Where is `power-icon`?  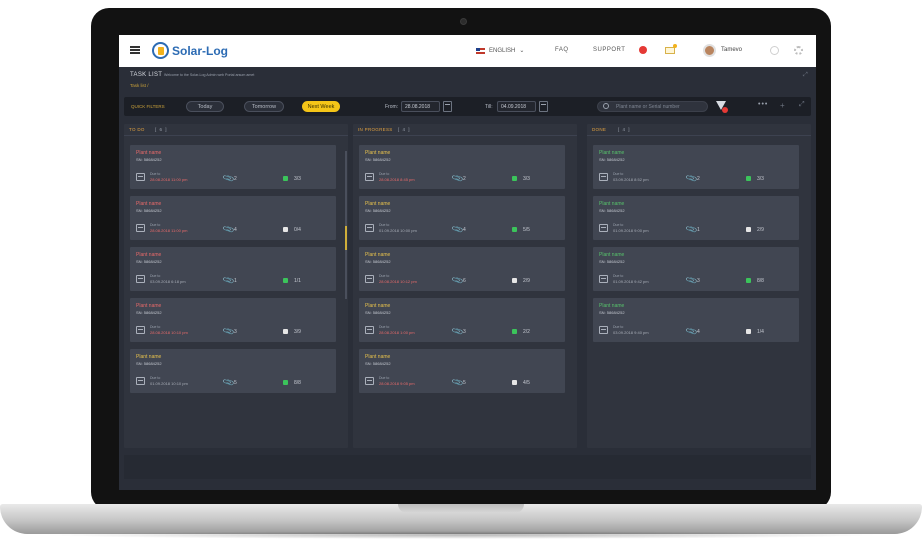 power-icon is located at coordinates (774, 50).